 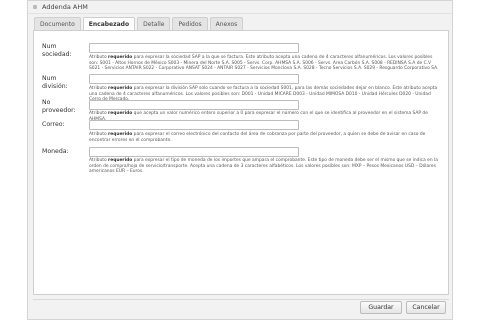 I want to click on correo-label: Correo:, so click(x=53, y=124).